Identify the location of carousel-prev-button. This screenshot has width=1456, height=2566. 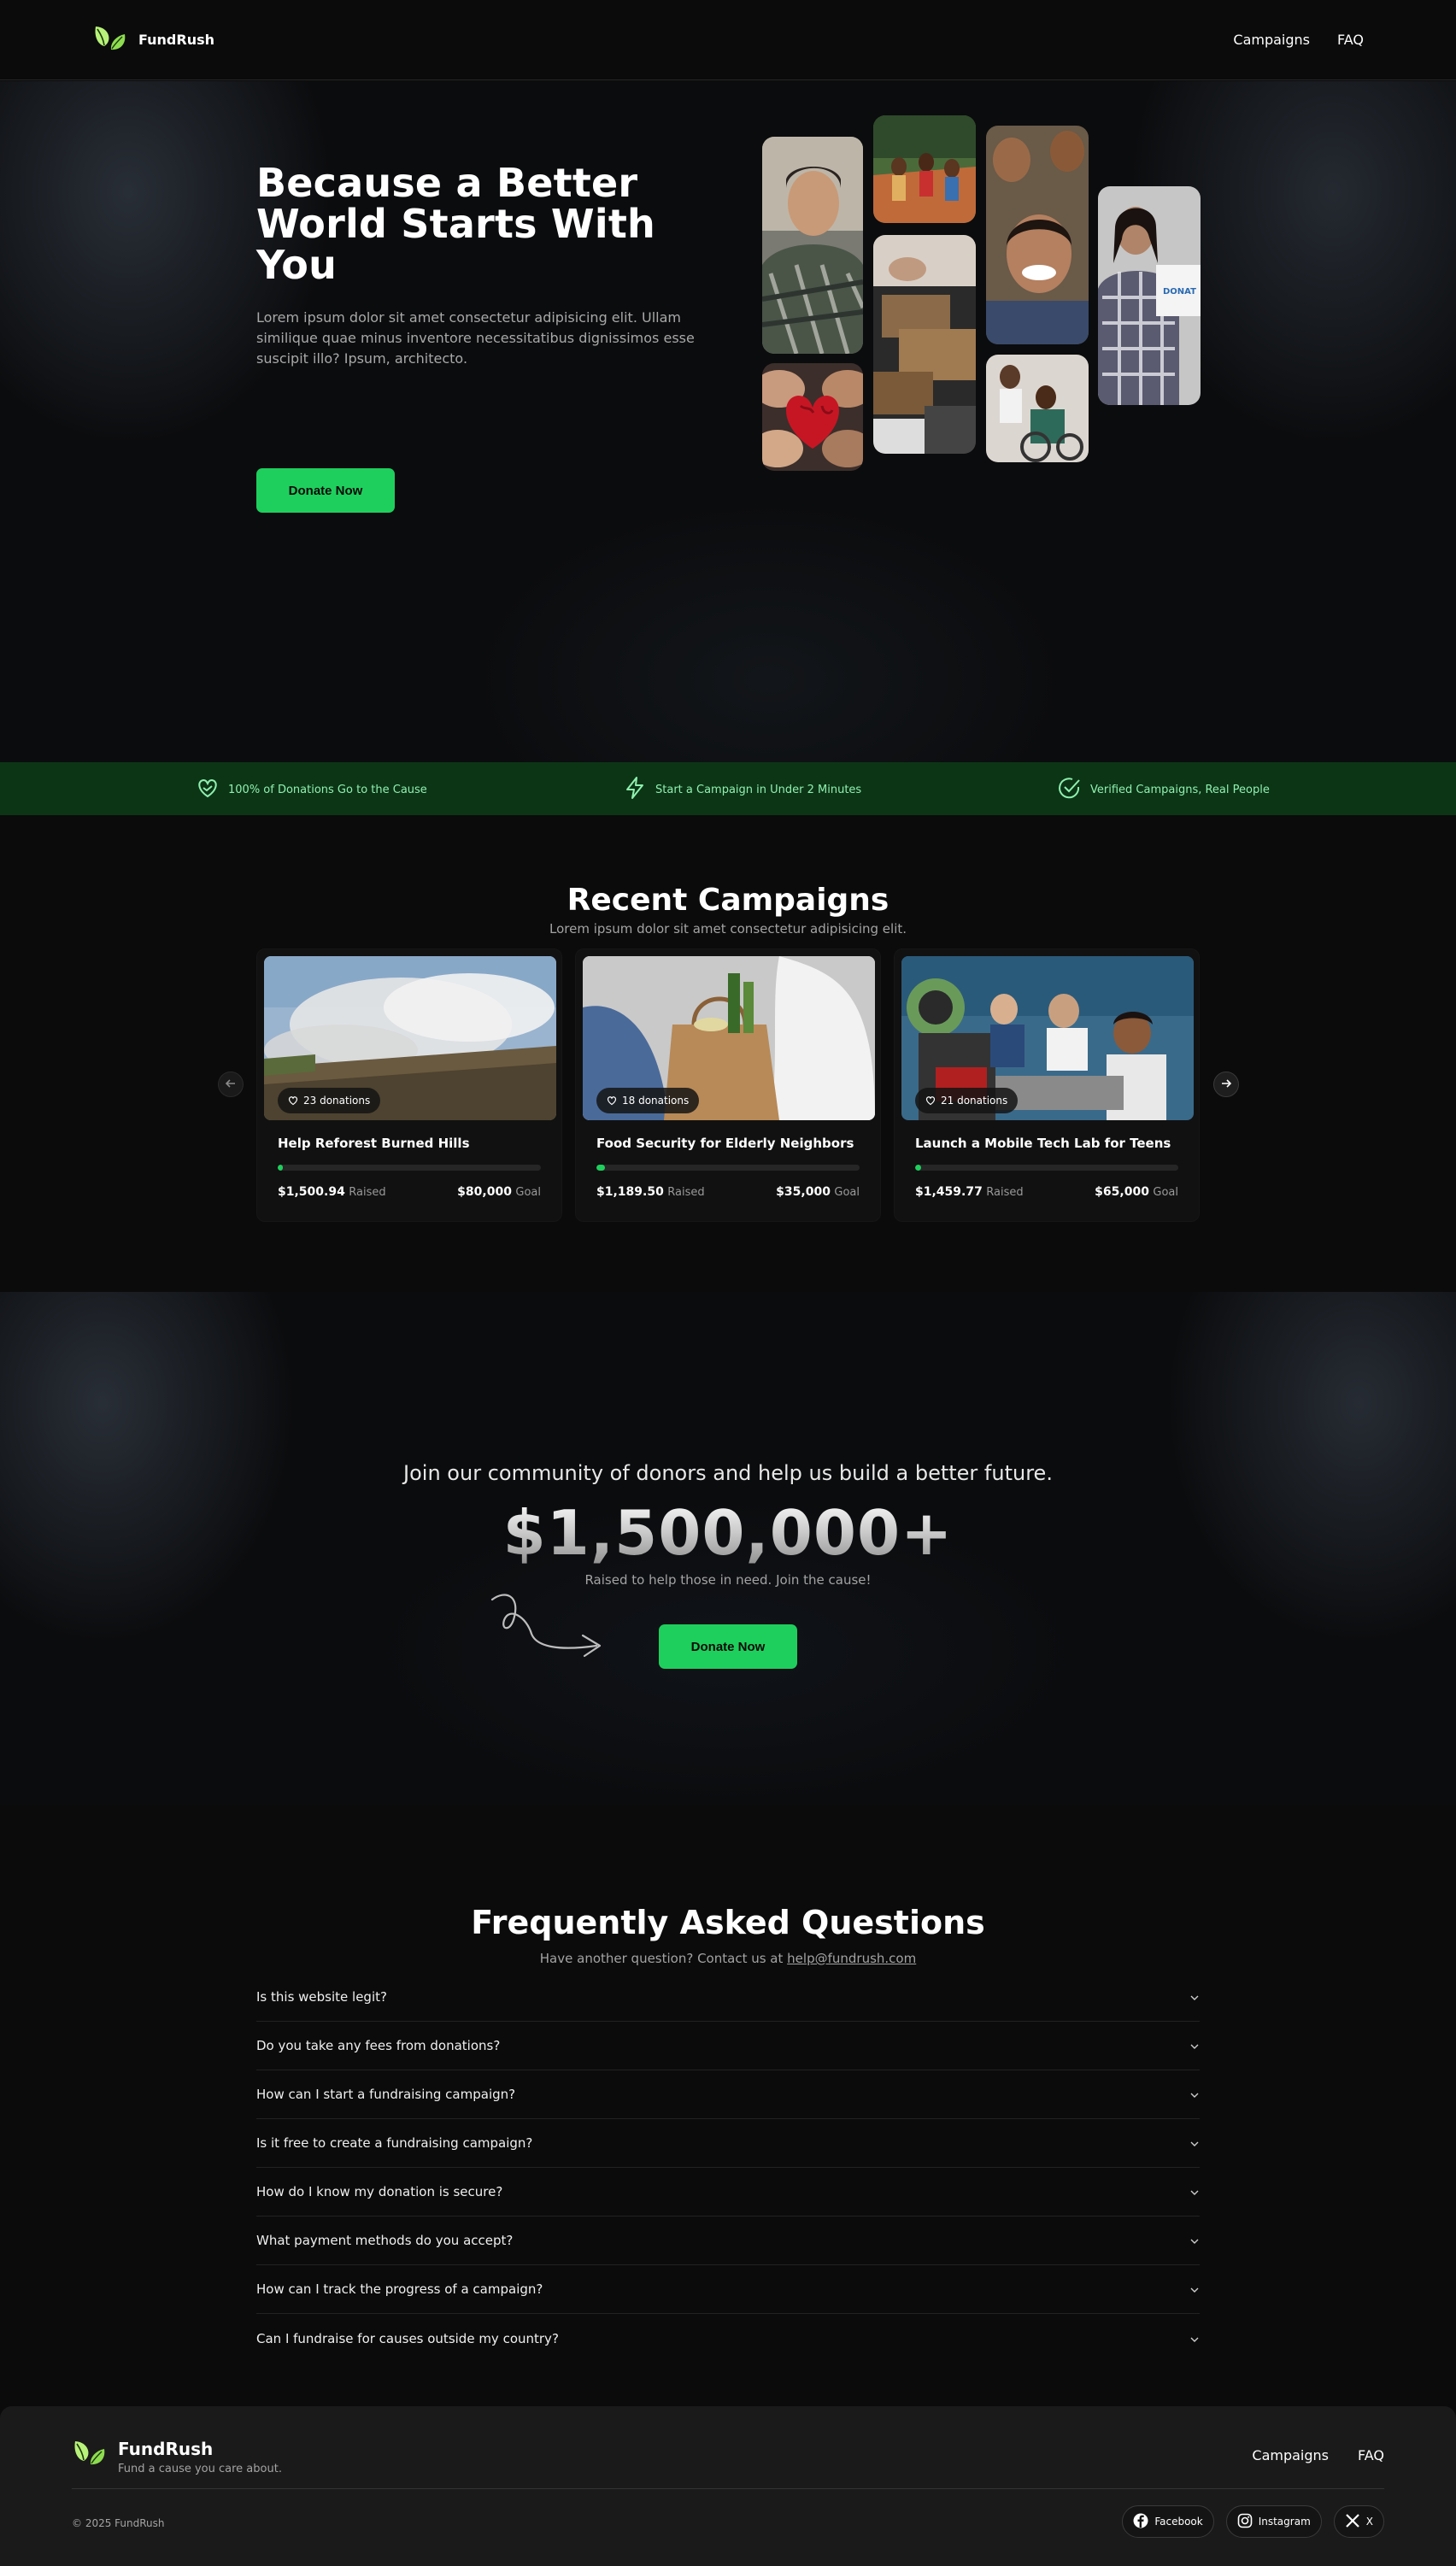
(231, 1084).